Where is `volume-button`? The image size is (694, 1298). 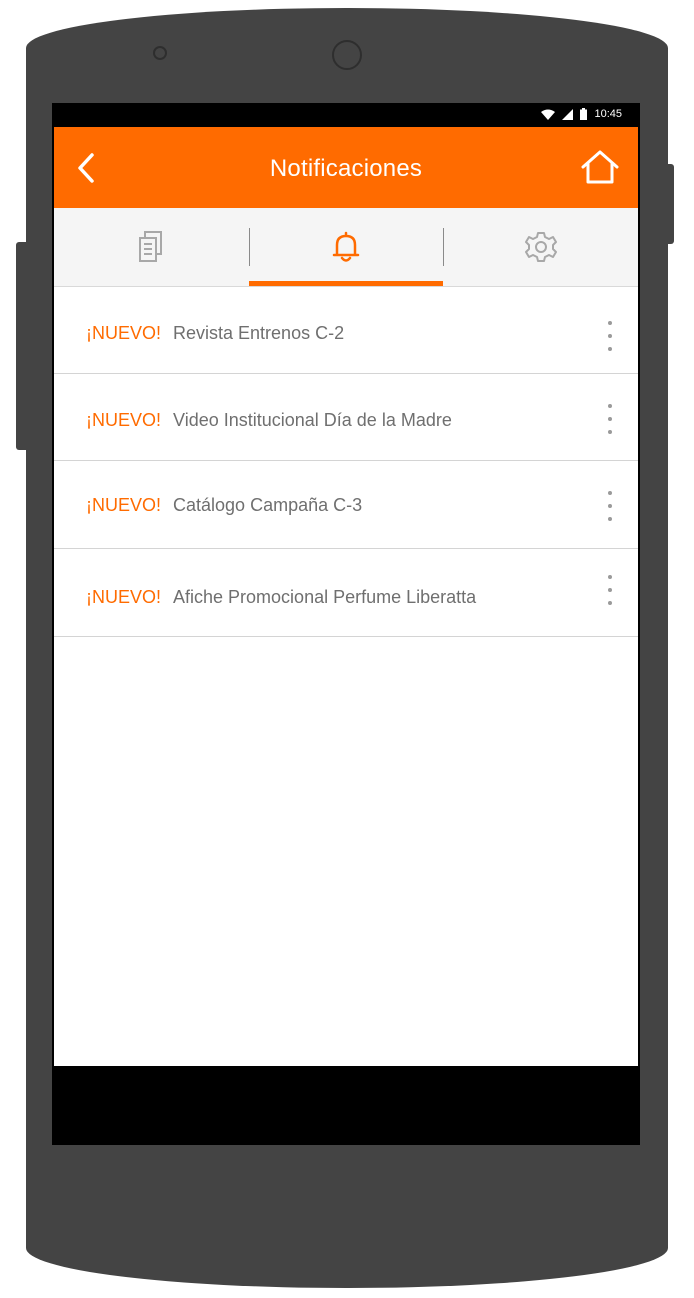
volume-button is located at coordinates (23, 346).